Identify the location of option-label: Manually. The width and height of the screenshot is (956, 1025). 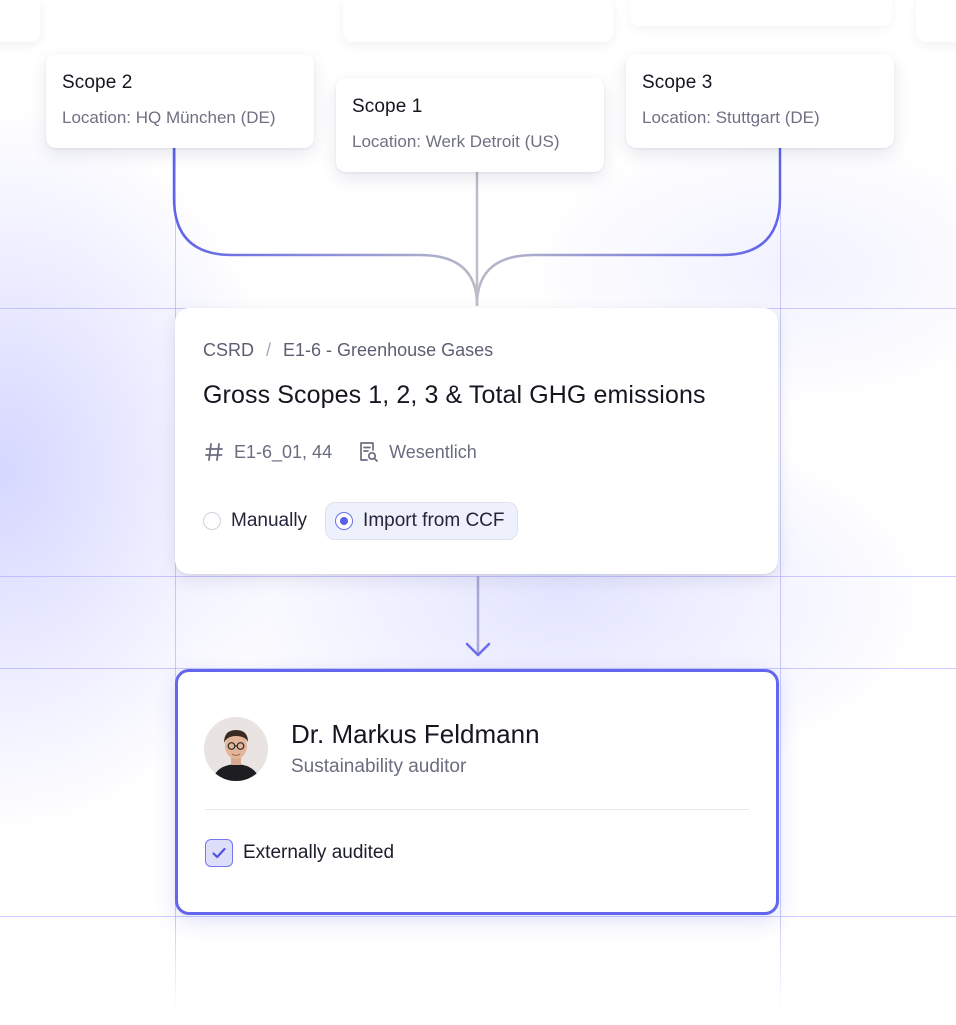
(269, 520).